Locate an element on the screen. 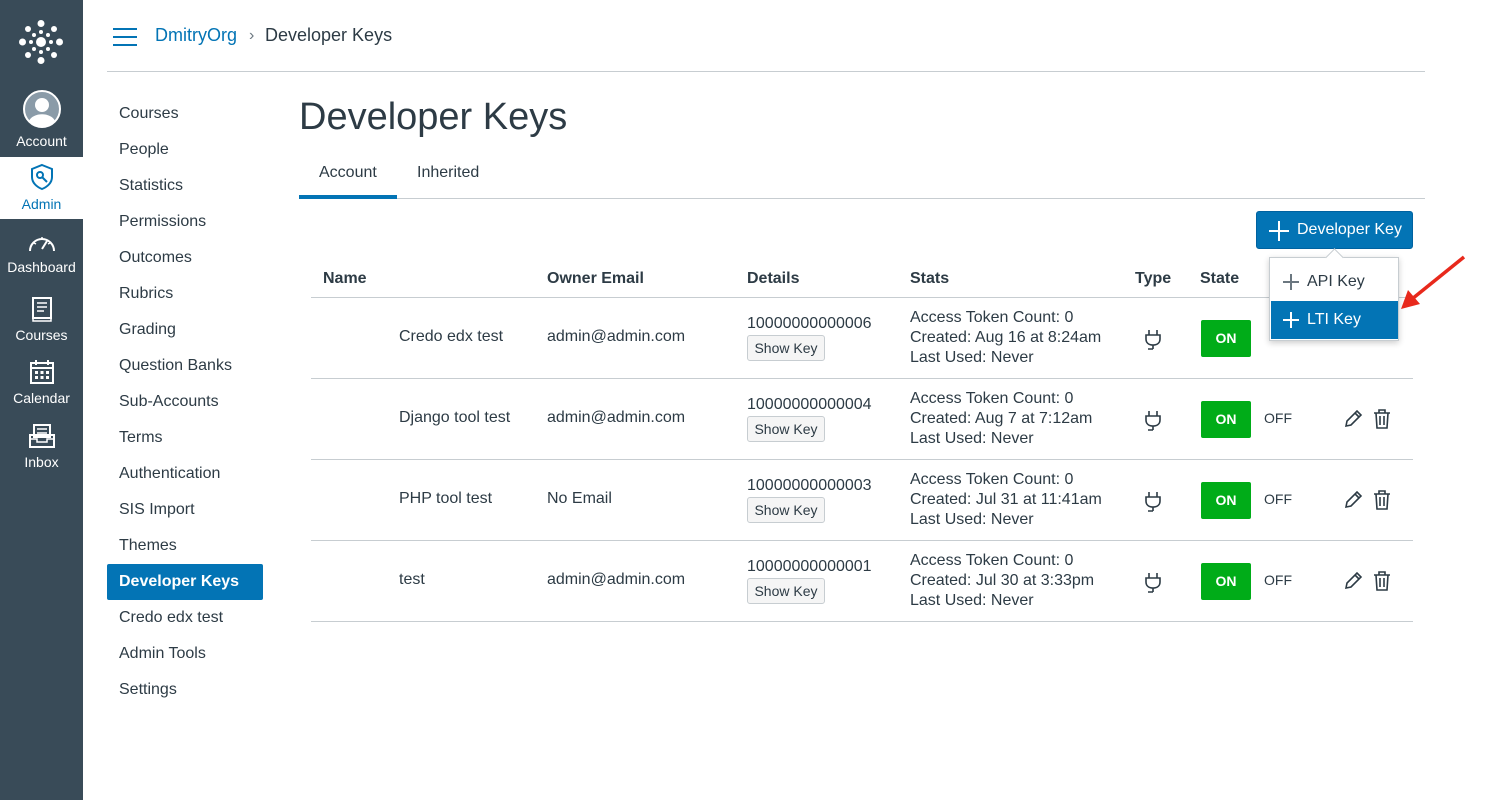 The width and height of the screenshot is (1509, 800). left-menu-item-credo-edx-test: Credo edx test is located at coordinates (185, 618).